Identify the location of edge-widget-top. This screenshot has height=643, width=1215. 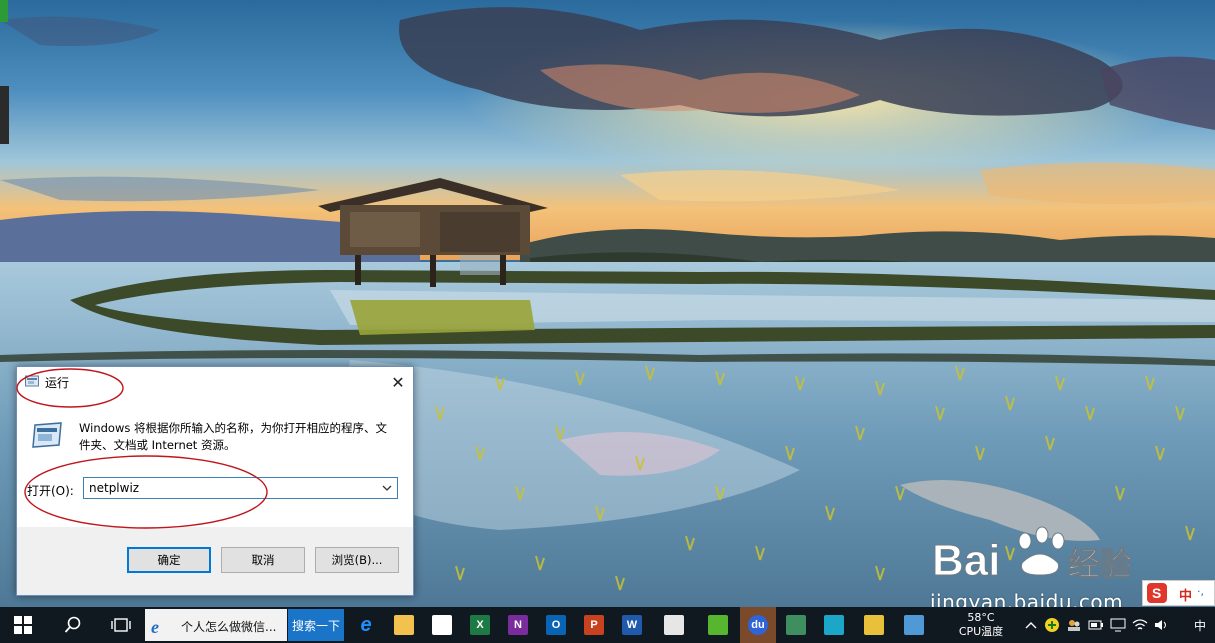
(4, 11).